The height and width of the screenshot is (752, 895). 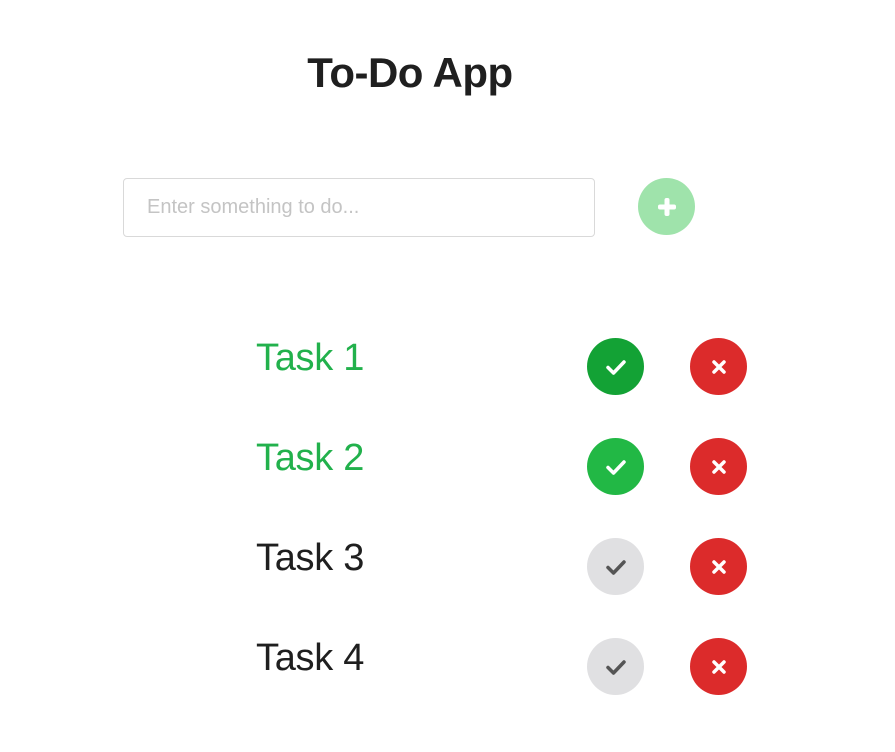 I want to click on task-label: Task 3, so click(x=310, y=558).